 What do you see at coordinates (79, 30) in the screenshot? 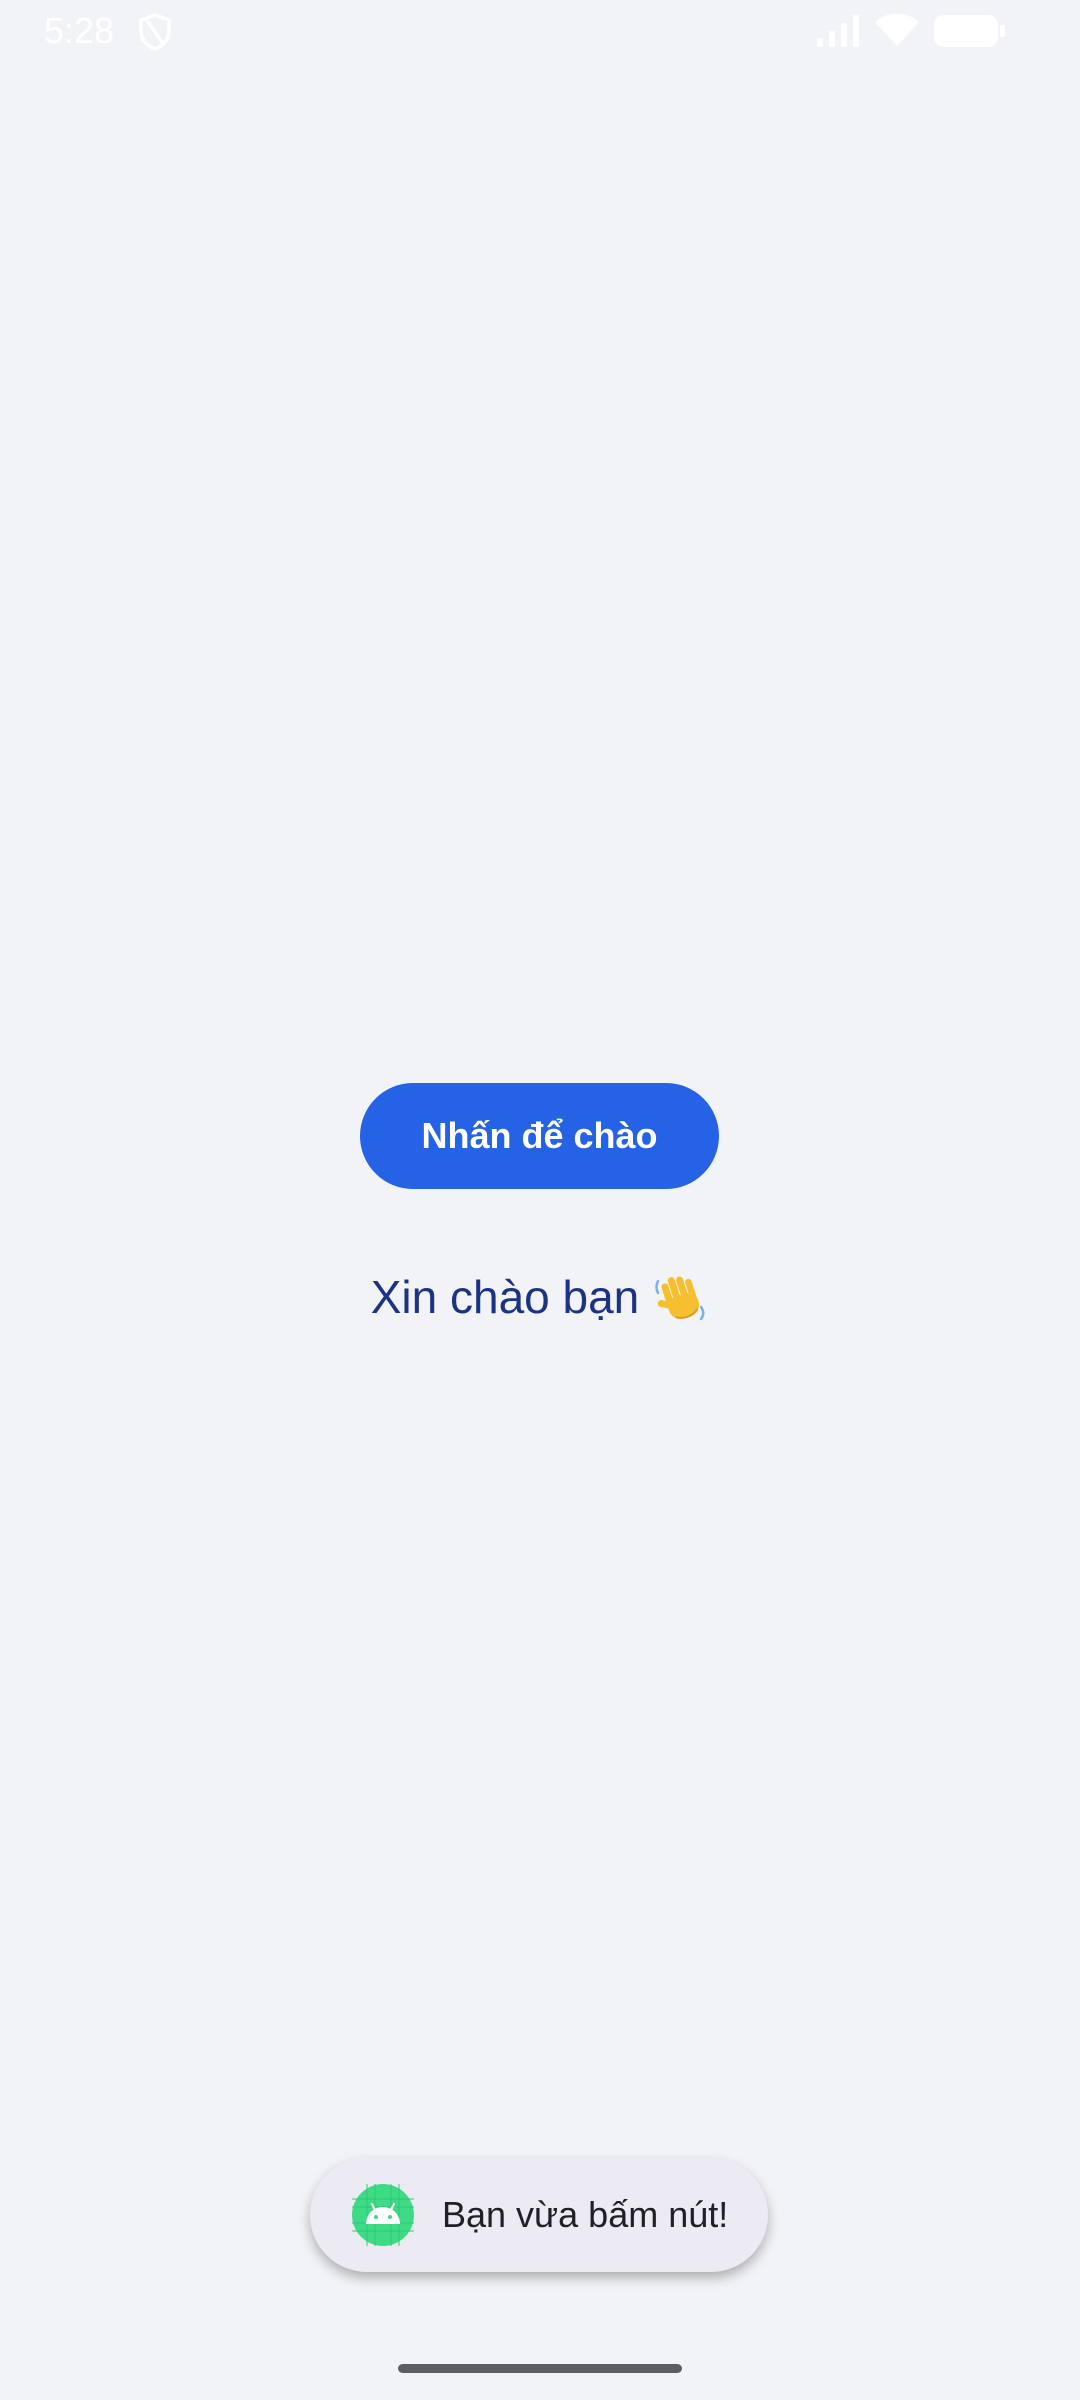
I see `status-time: 5:28` at bounding box center [79, 30].